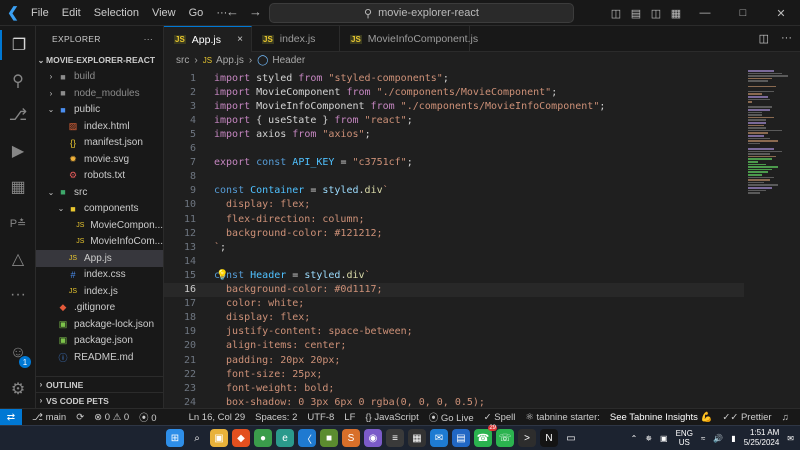 Image resolution: width=800 pixels, height=450 pixels. Describe the element at coordinates (116, 13) in the screenshot. I see `menu-item-selection: Selection` at that location.